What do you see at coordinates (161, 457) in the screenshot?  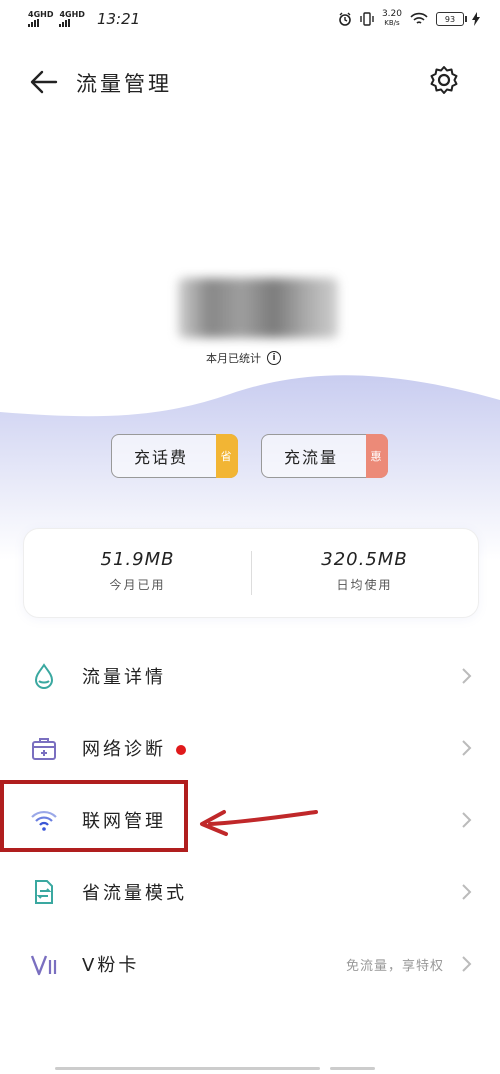 I see `recharge-fee-label: 充话费` at bounding box center [161, 457].